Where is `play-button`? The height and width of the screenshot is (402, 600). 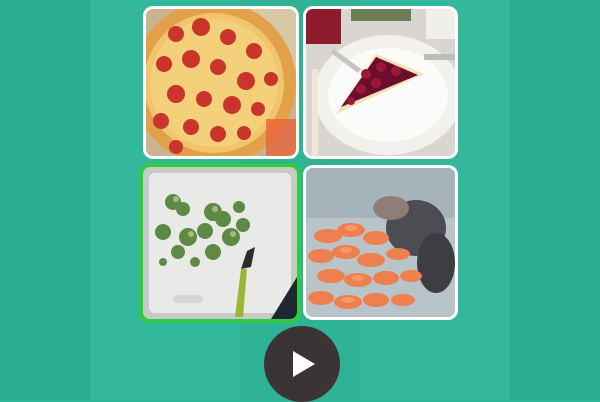
play-button is located at coordinates (302, 364).